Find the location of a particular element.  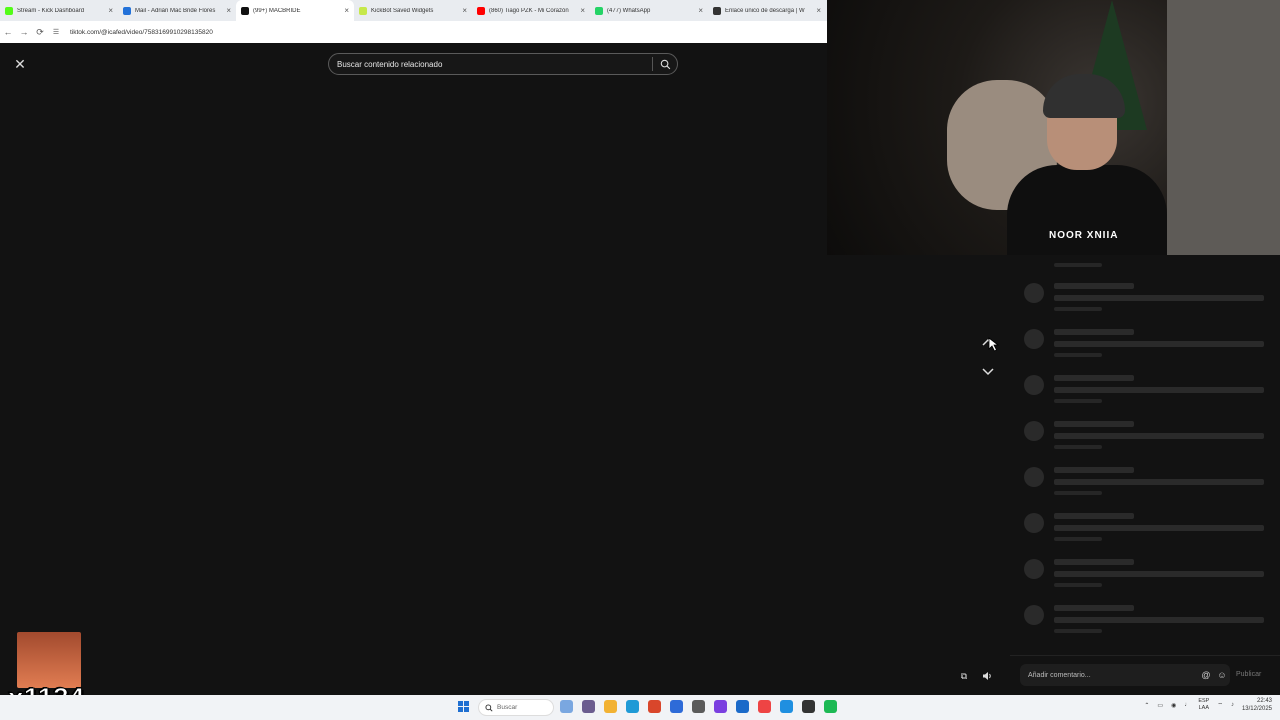

tab-title: Mail - Adrián Mac Bride Flores is located at coordinates (175, 10).